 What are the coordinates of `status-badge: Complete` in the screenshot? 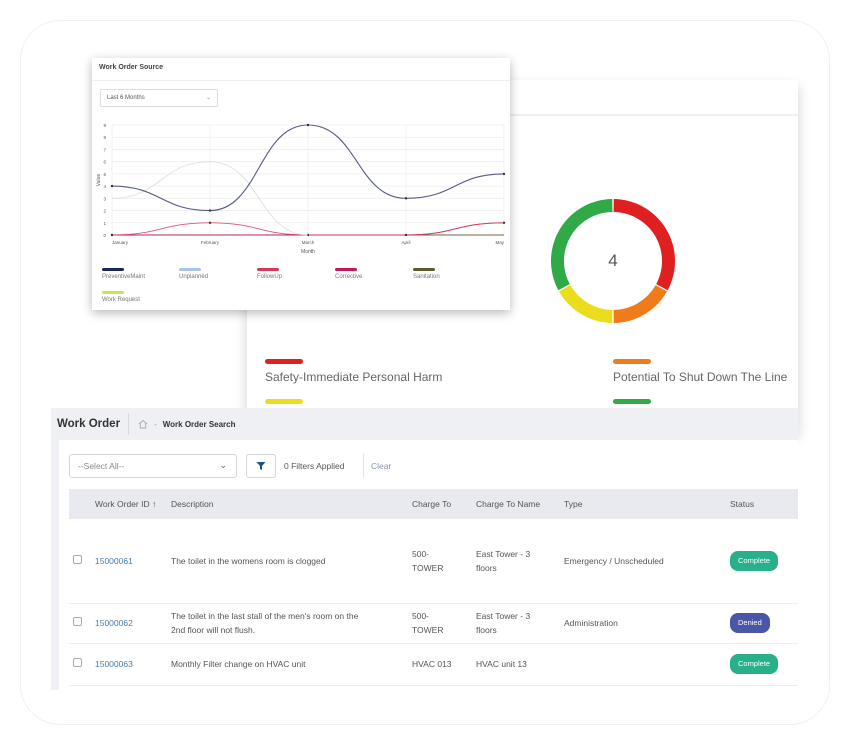 It's located at (754, 664).